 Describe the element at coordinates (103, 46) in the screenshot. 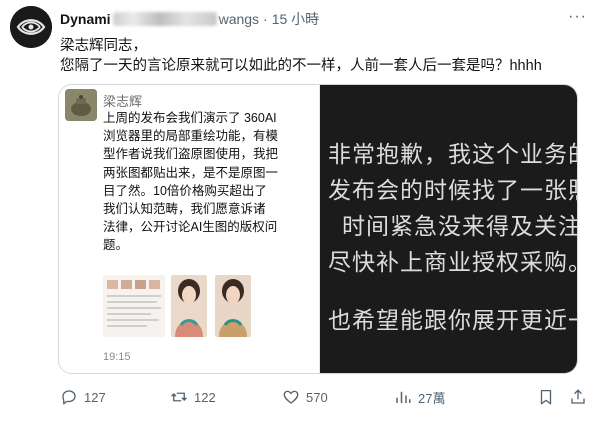

I see `post-text-line: 梁志辉同志，` at that location.